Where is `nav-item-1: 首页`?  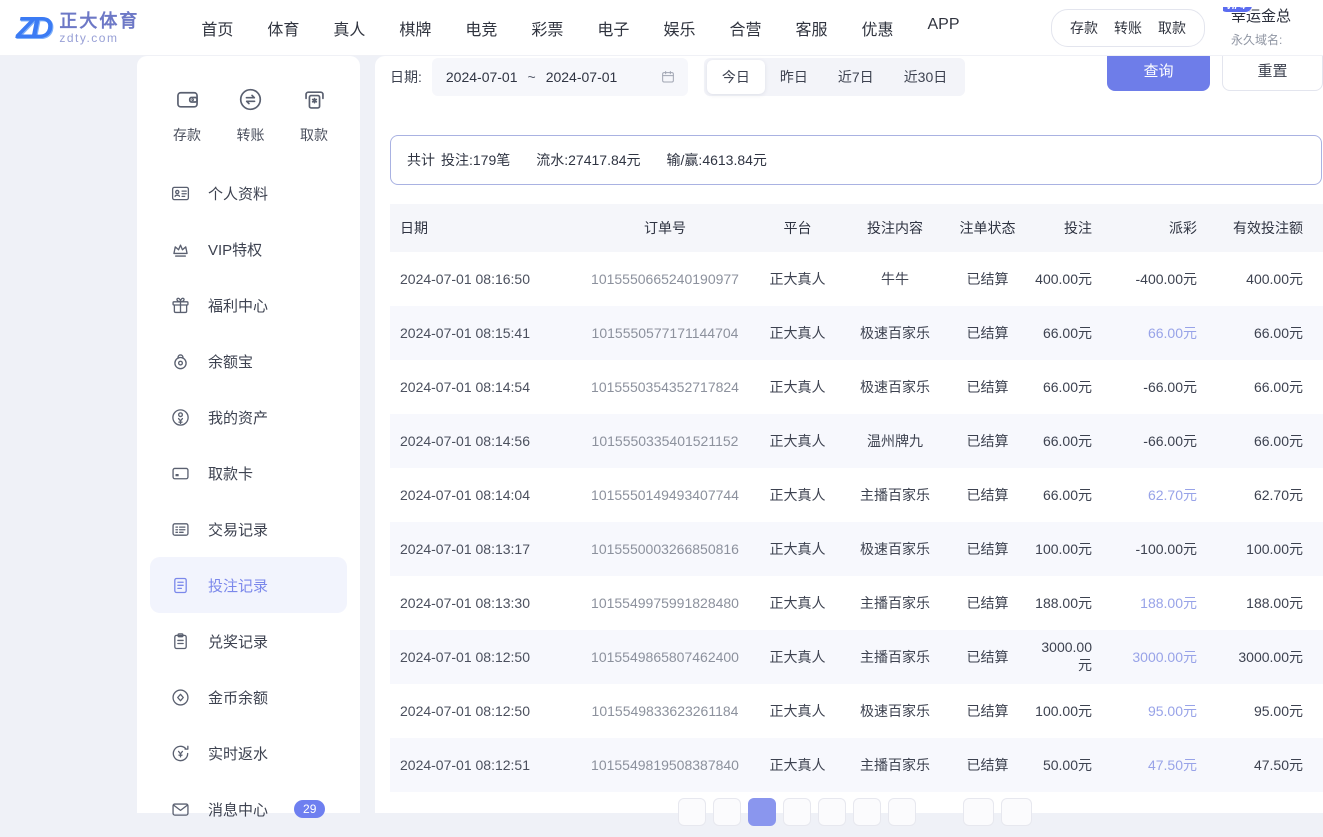 nav-item-1: 首页 is located at coordinates (217, 28).